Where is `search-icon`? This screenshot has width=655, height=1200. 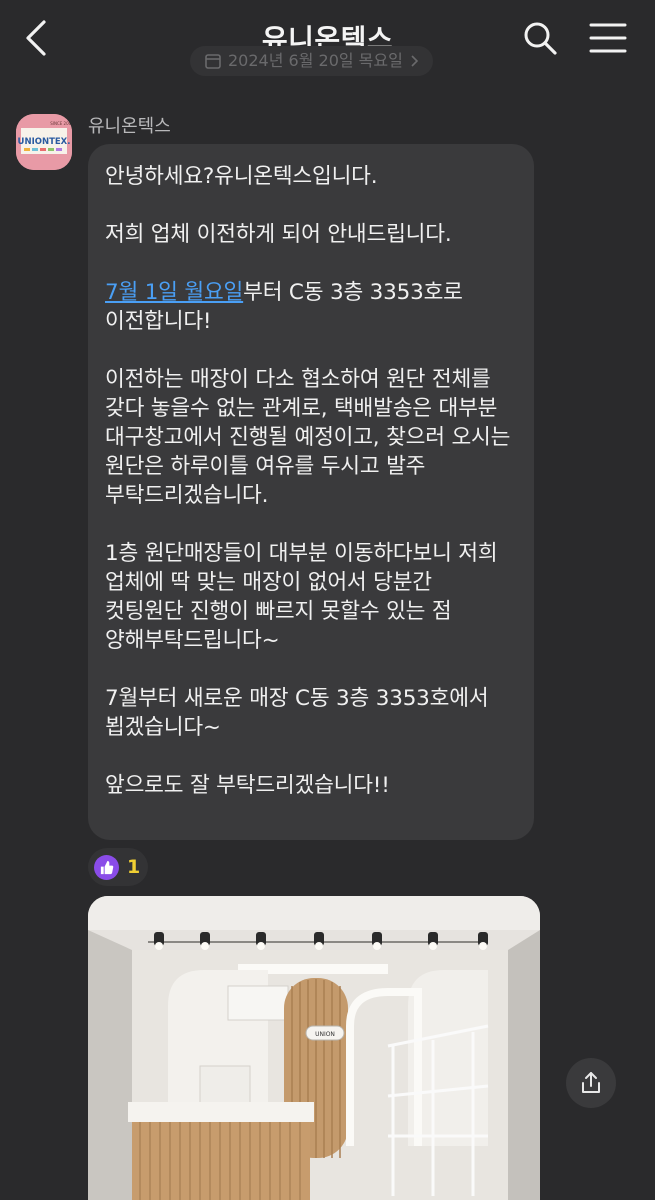 search-icon is located at coordinates (540, 38).